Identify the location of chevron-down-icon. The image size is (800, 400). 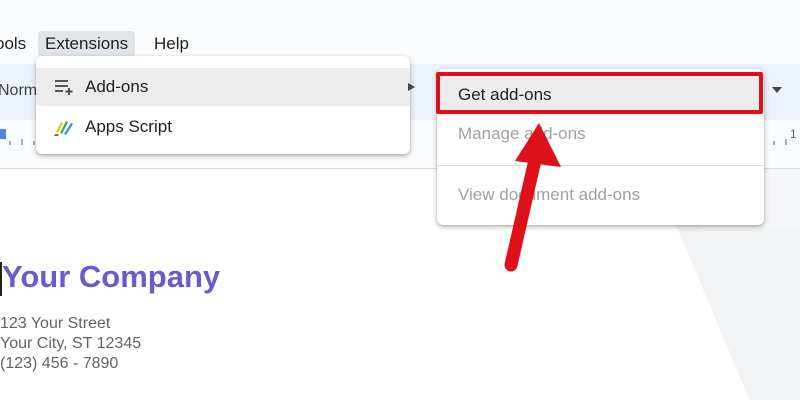
(777, 90).